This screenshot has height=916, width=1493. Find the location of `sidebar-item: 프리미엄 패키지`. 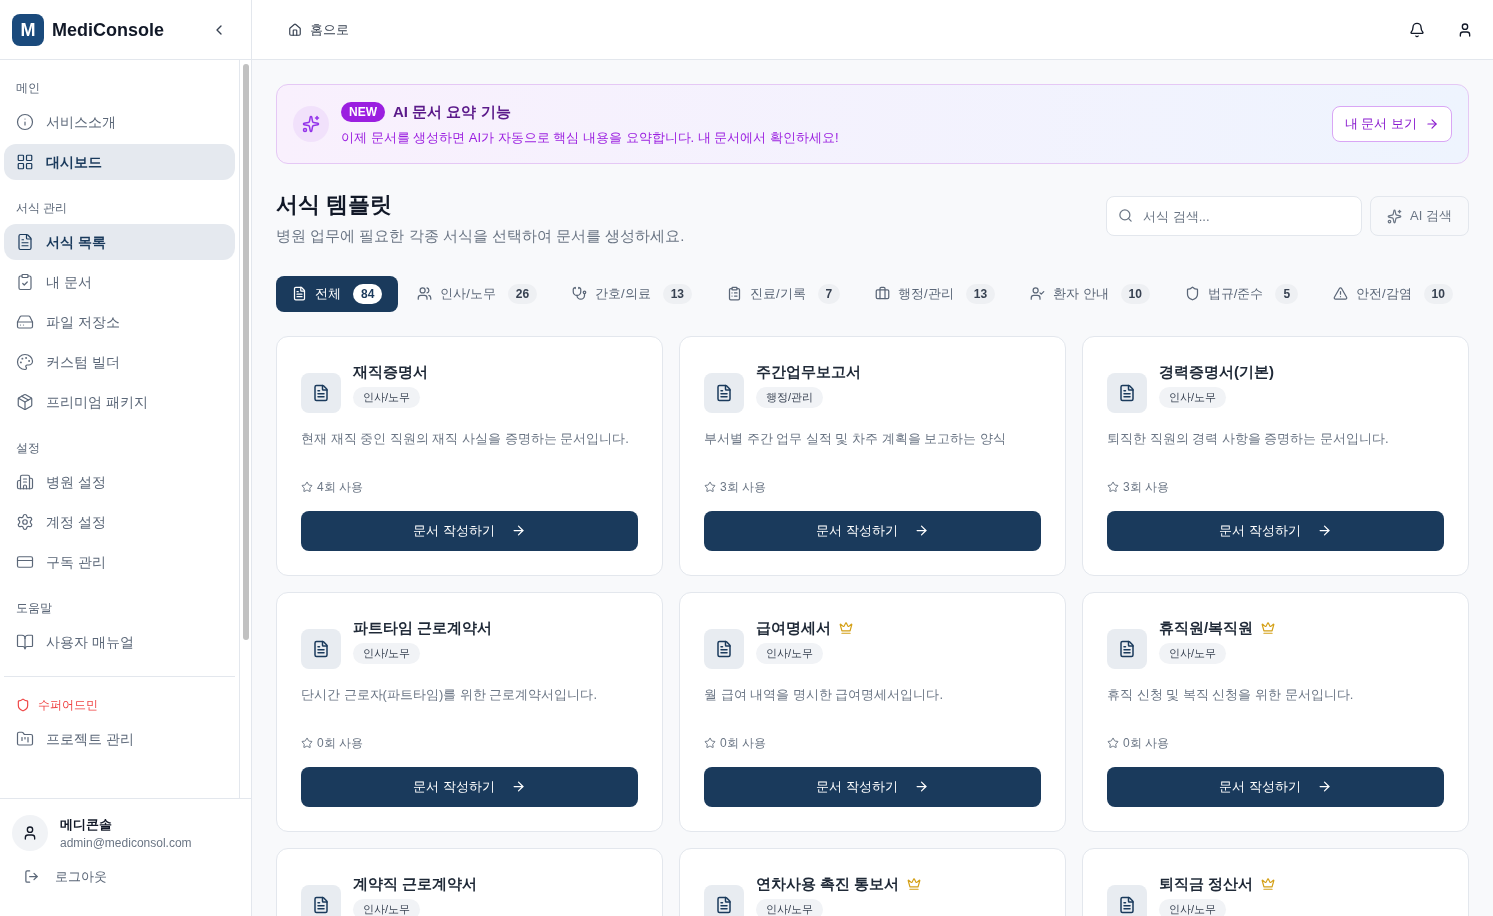

sidebar-item: 프리미엄 패키지 is located at coordinates (119, 402).